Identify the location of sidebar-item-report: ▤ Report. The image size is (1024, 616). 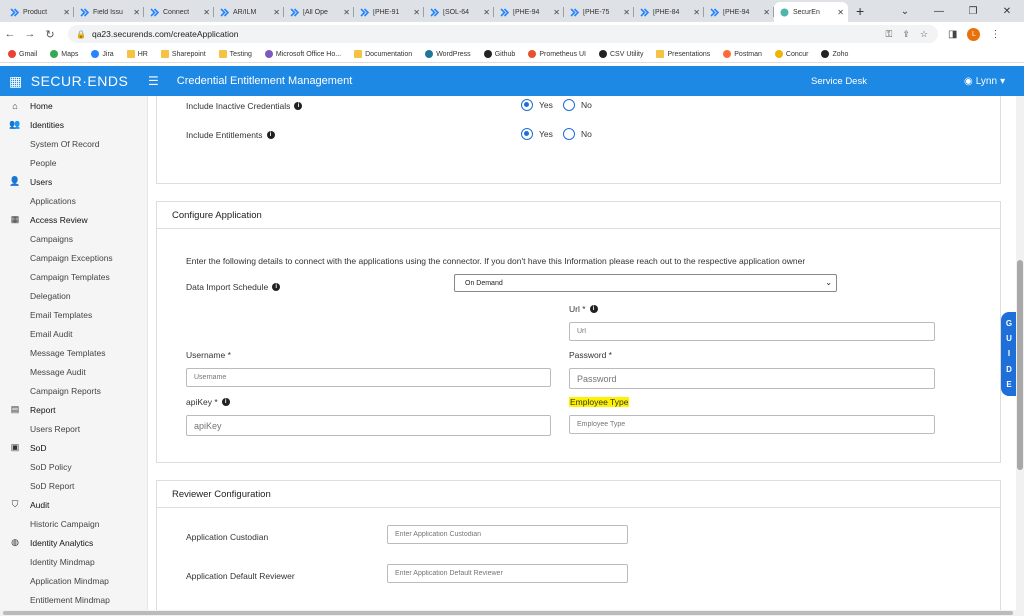
(73, 409).